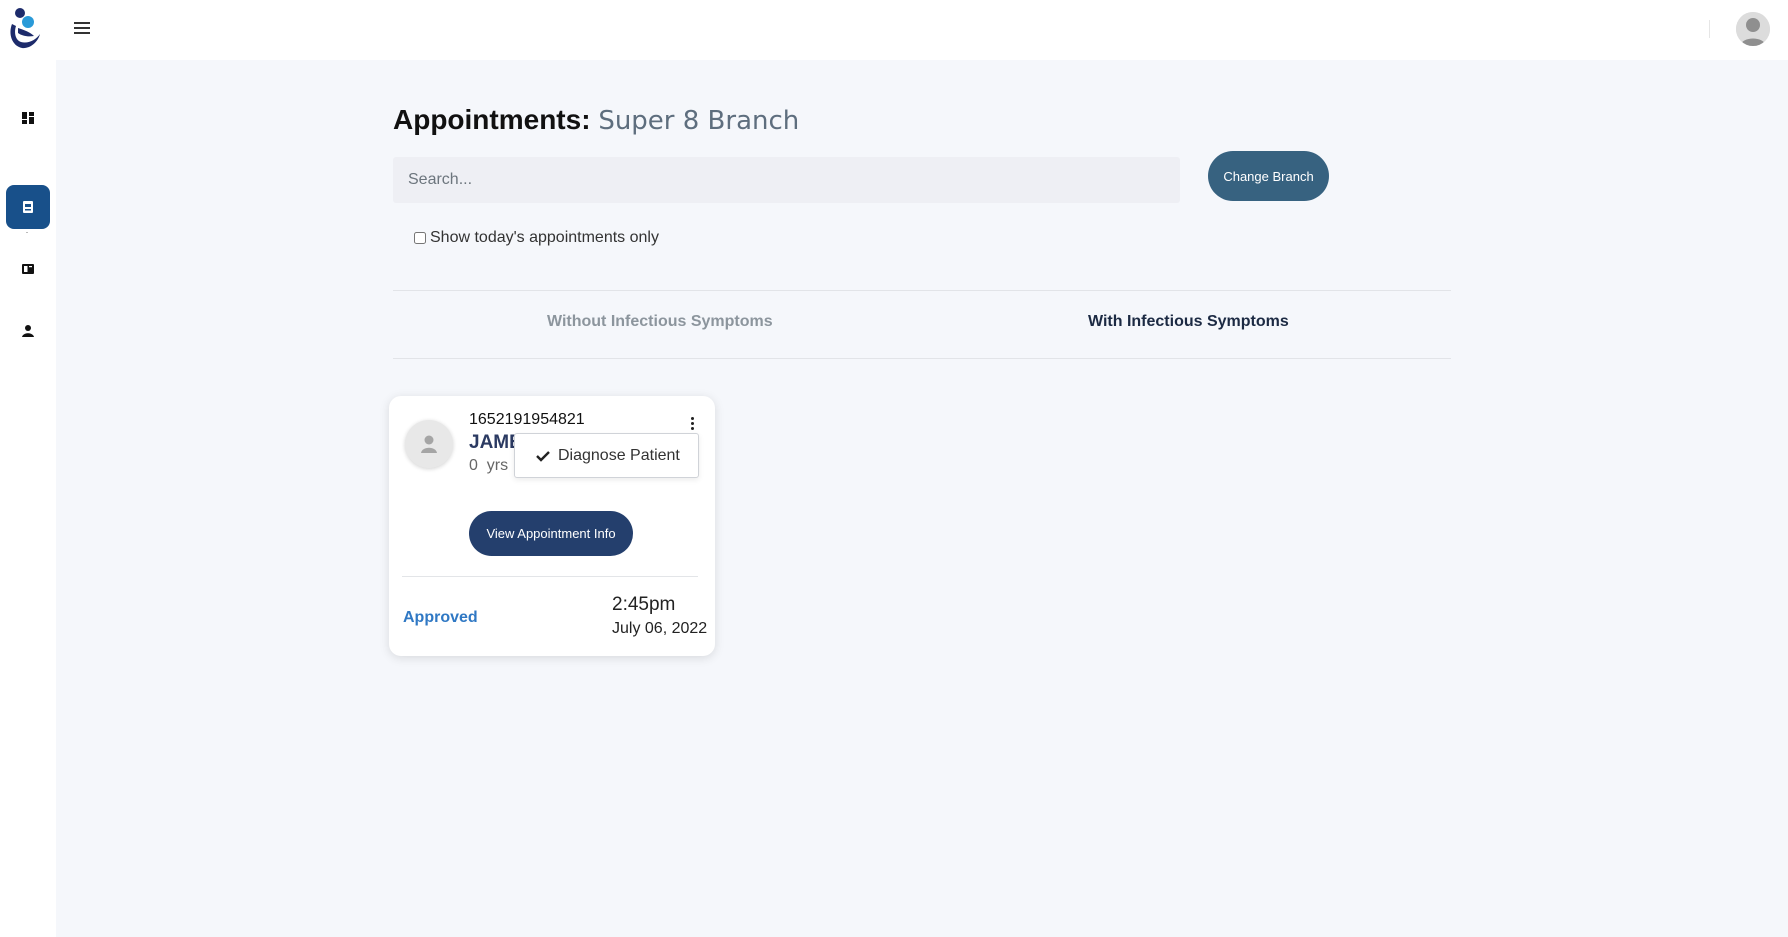 The width and height of the screenshot is (1788, 937). Describe the element at coordinates (28, 498) in the screenshot. I see `sidebar` at that location.